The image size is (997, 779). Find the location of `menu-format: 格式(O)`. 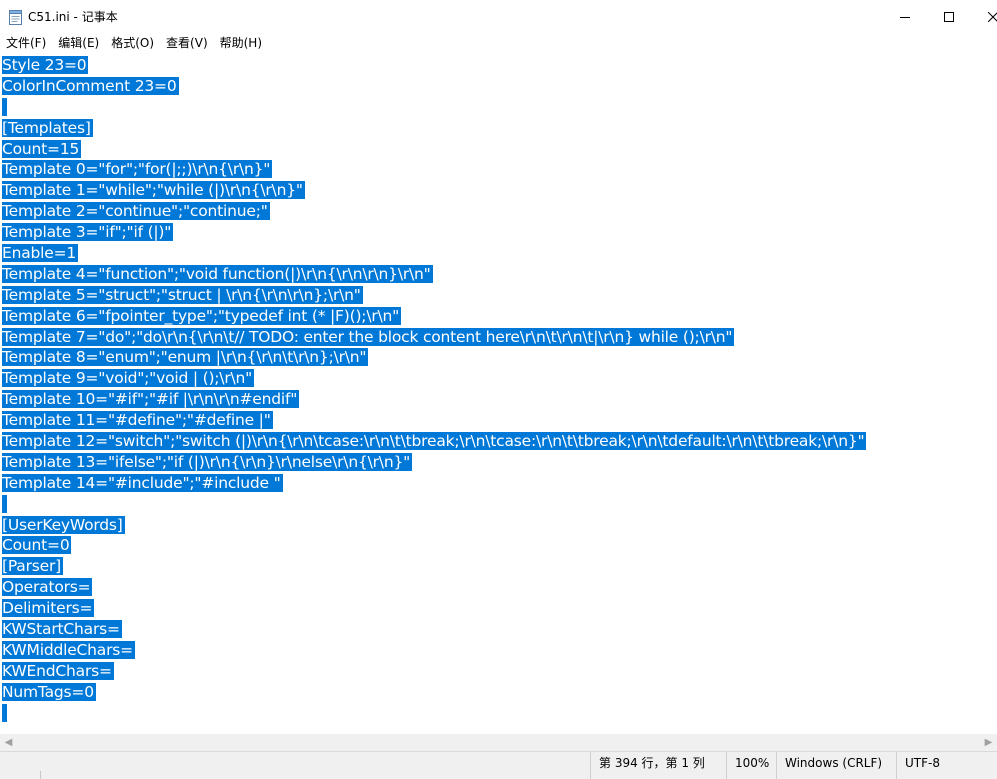

menu-format: 格式(O) is located at coordinates (132, 43).